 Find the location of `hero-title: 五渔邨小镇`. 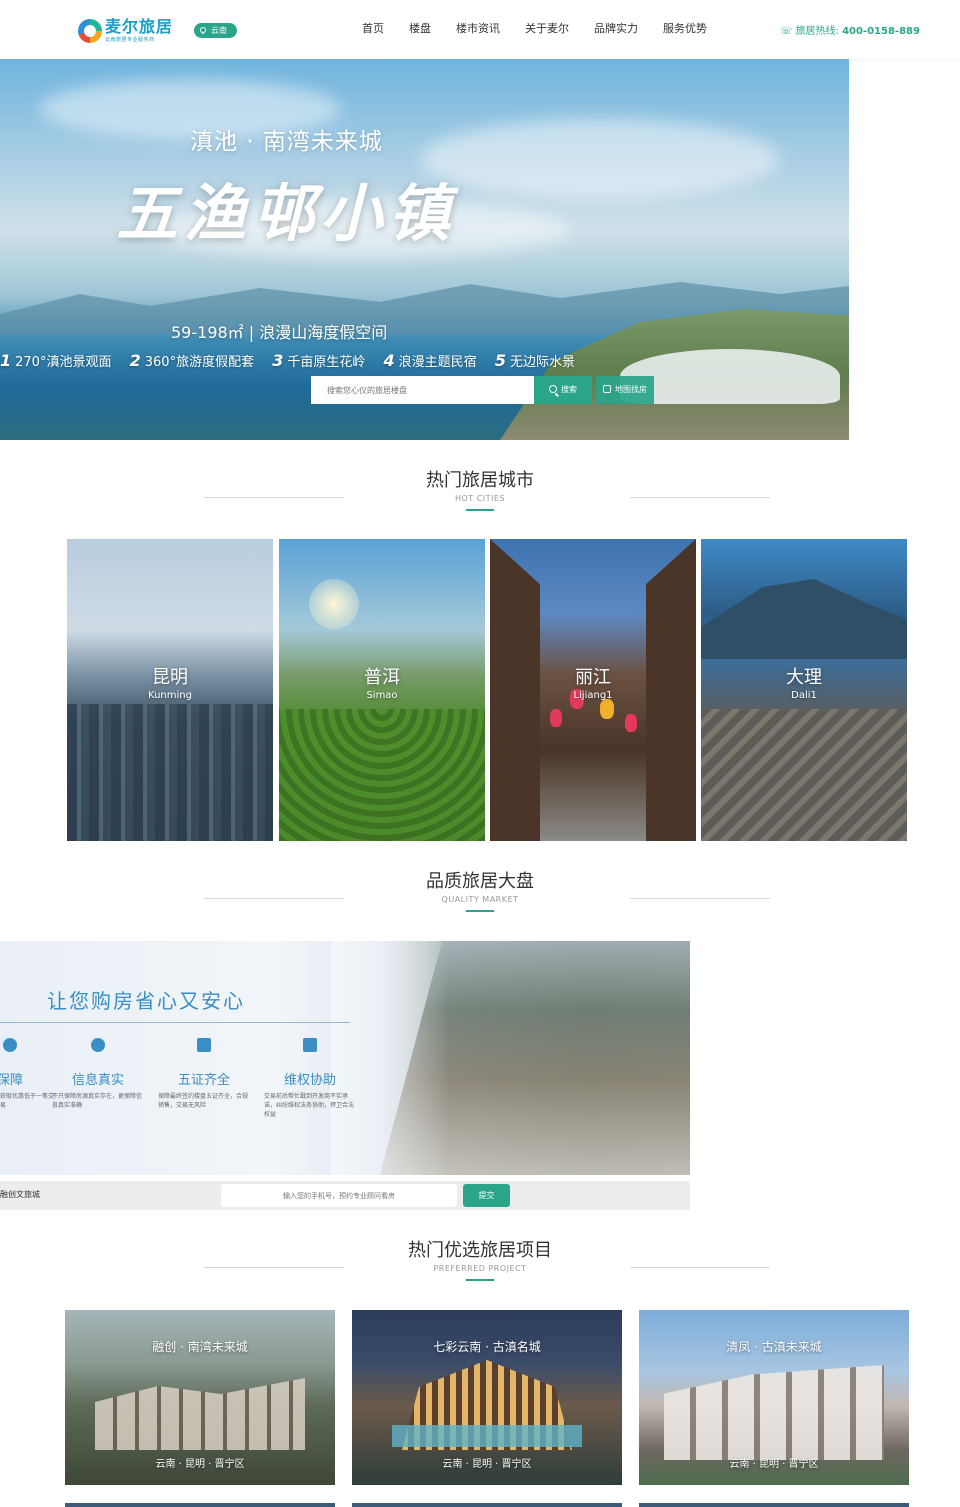

hero-title: 五渔邨小镇 is located at coordinates (286, 213).